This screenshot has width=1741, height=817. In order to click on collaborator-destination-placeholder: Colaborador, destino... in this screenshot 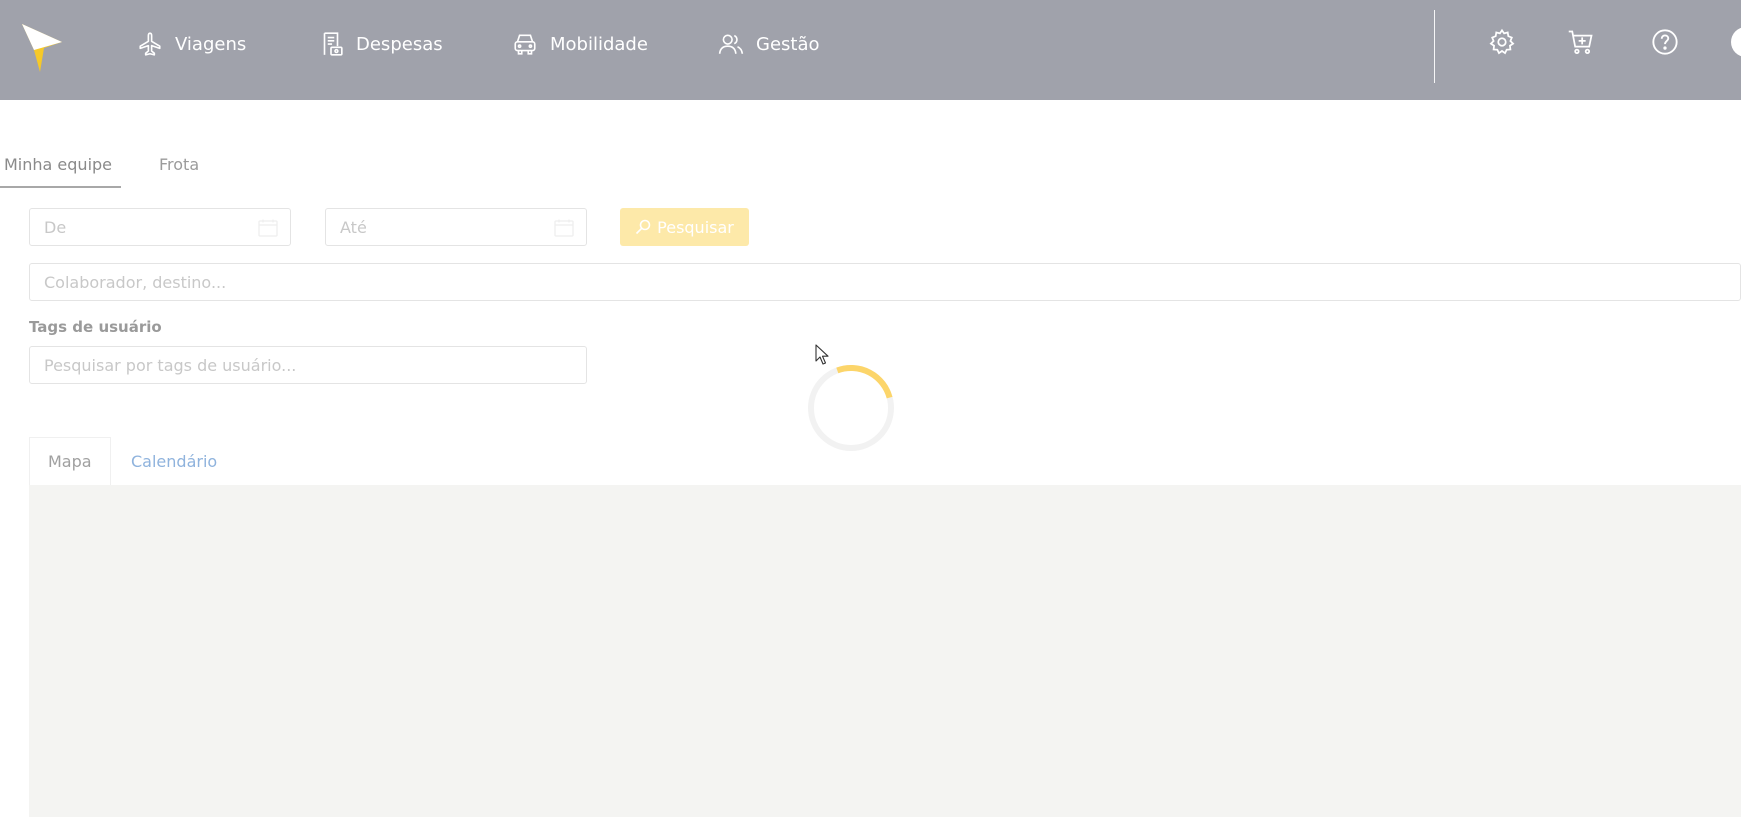, I will do `click(135, 282)`.